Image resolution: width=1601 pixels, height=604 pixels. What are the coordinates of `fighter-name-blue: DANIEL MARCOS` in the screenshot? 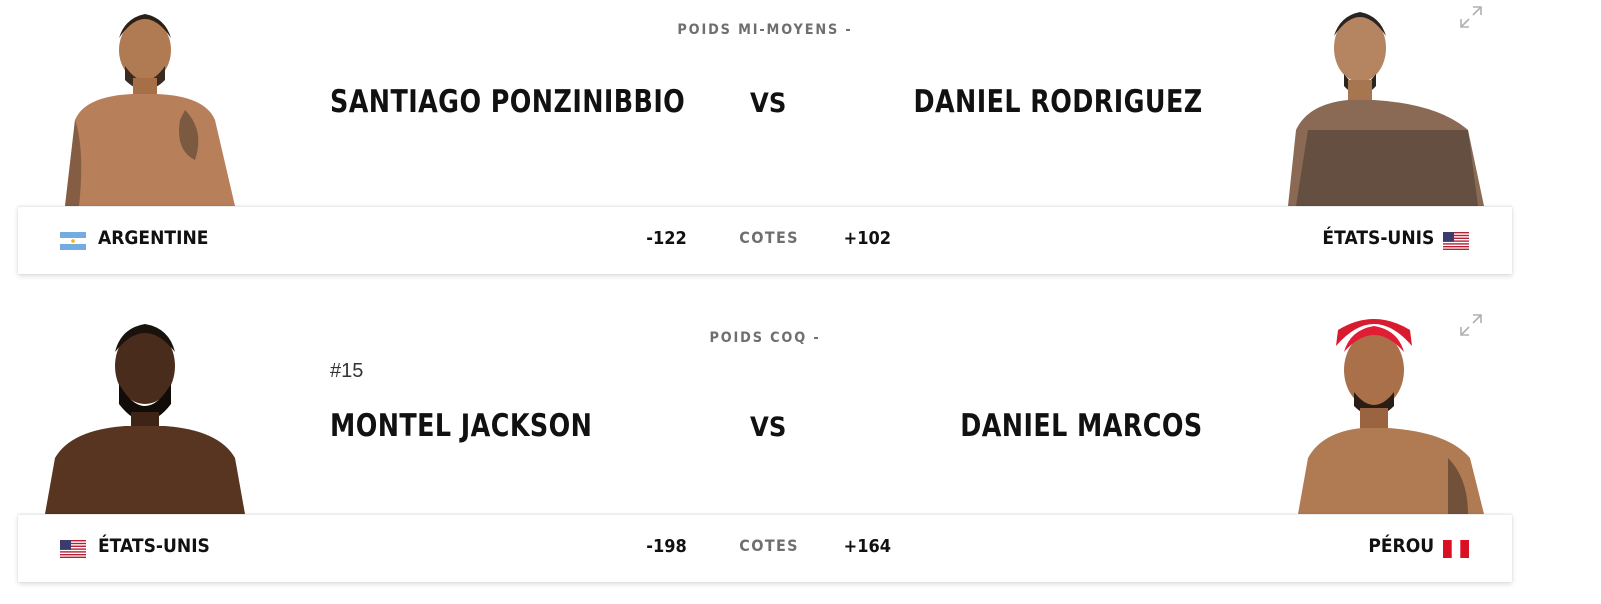 It's located at (1082, 426).